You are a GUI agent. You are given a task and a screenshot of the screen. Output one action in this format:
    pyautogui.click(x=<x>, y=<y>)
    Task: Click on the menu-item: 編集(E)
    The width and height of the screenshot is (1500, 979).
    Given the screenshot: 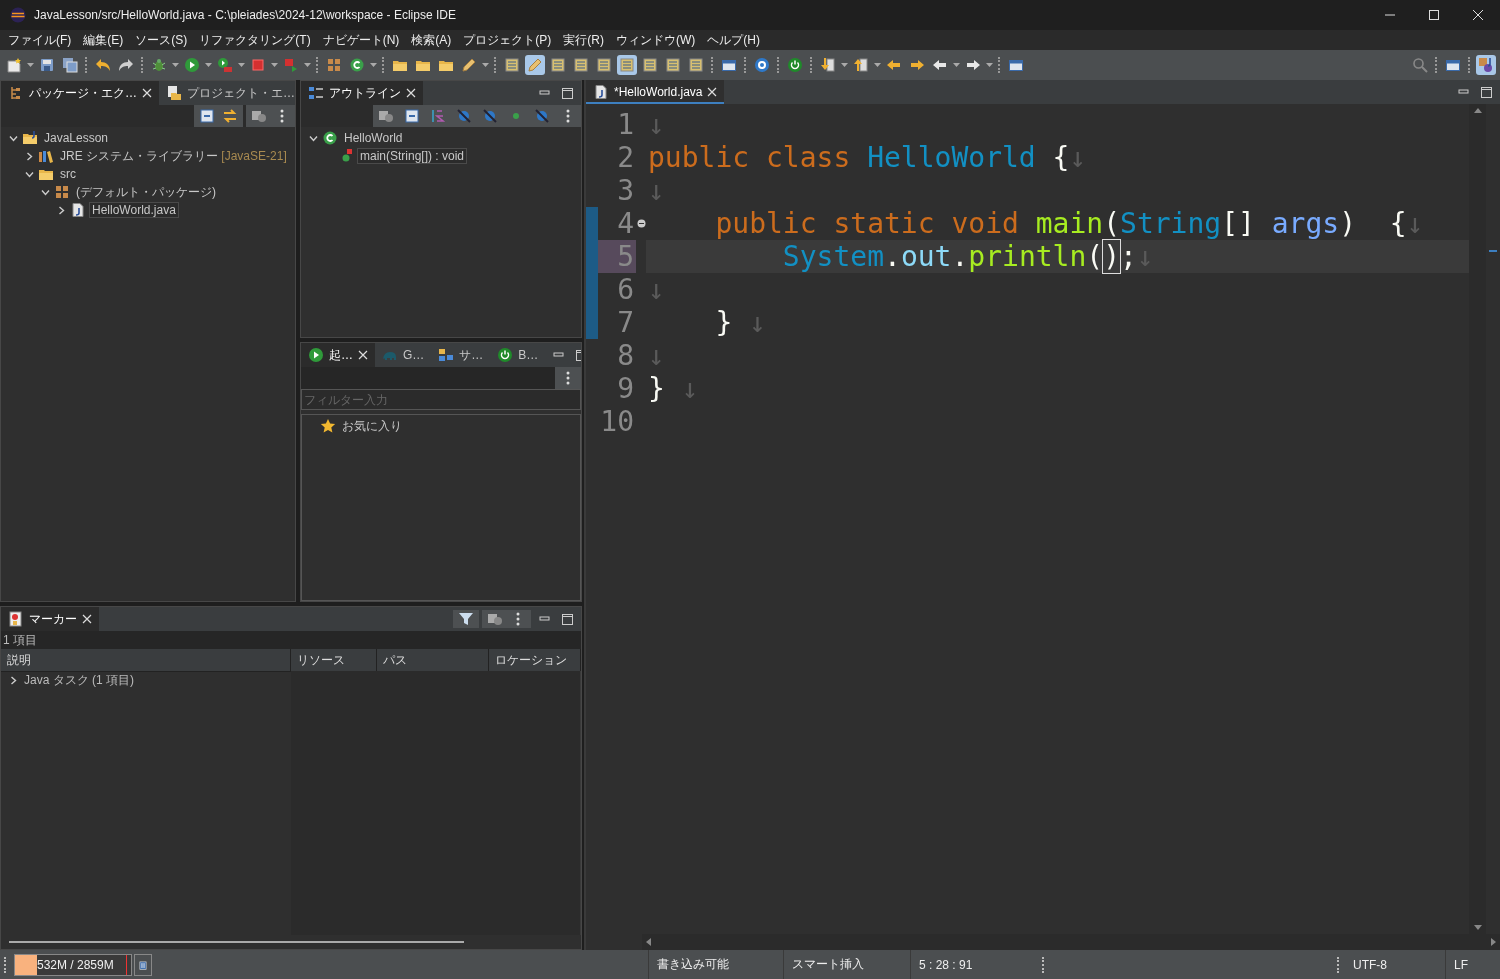 What is the action you would take?
    pyautogui.click(x=103, y=40)
    